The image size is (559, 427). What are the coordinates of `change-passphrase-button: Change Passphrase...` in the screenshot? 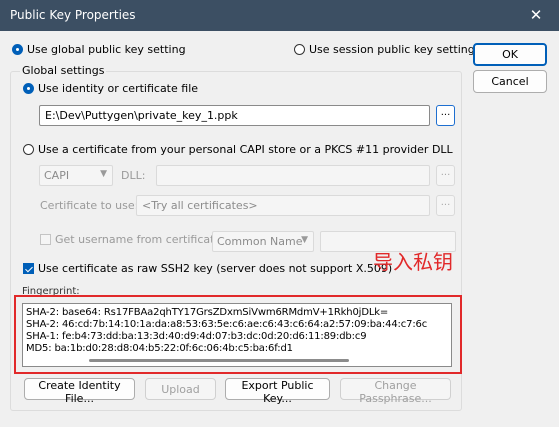 It's located at (395, 391).